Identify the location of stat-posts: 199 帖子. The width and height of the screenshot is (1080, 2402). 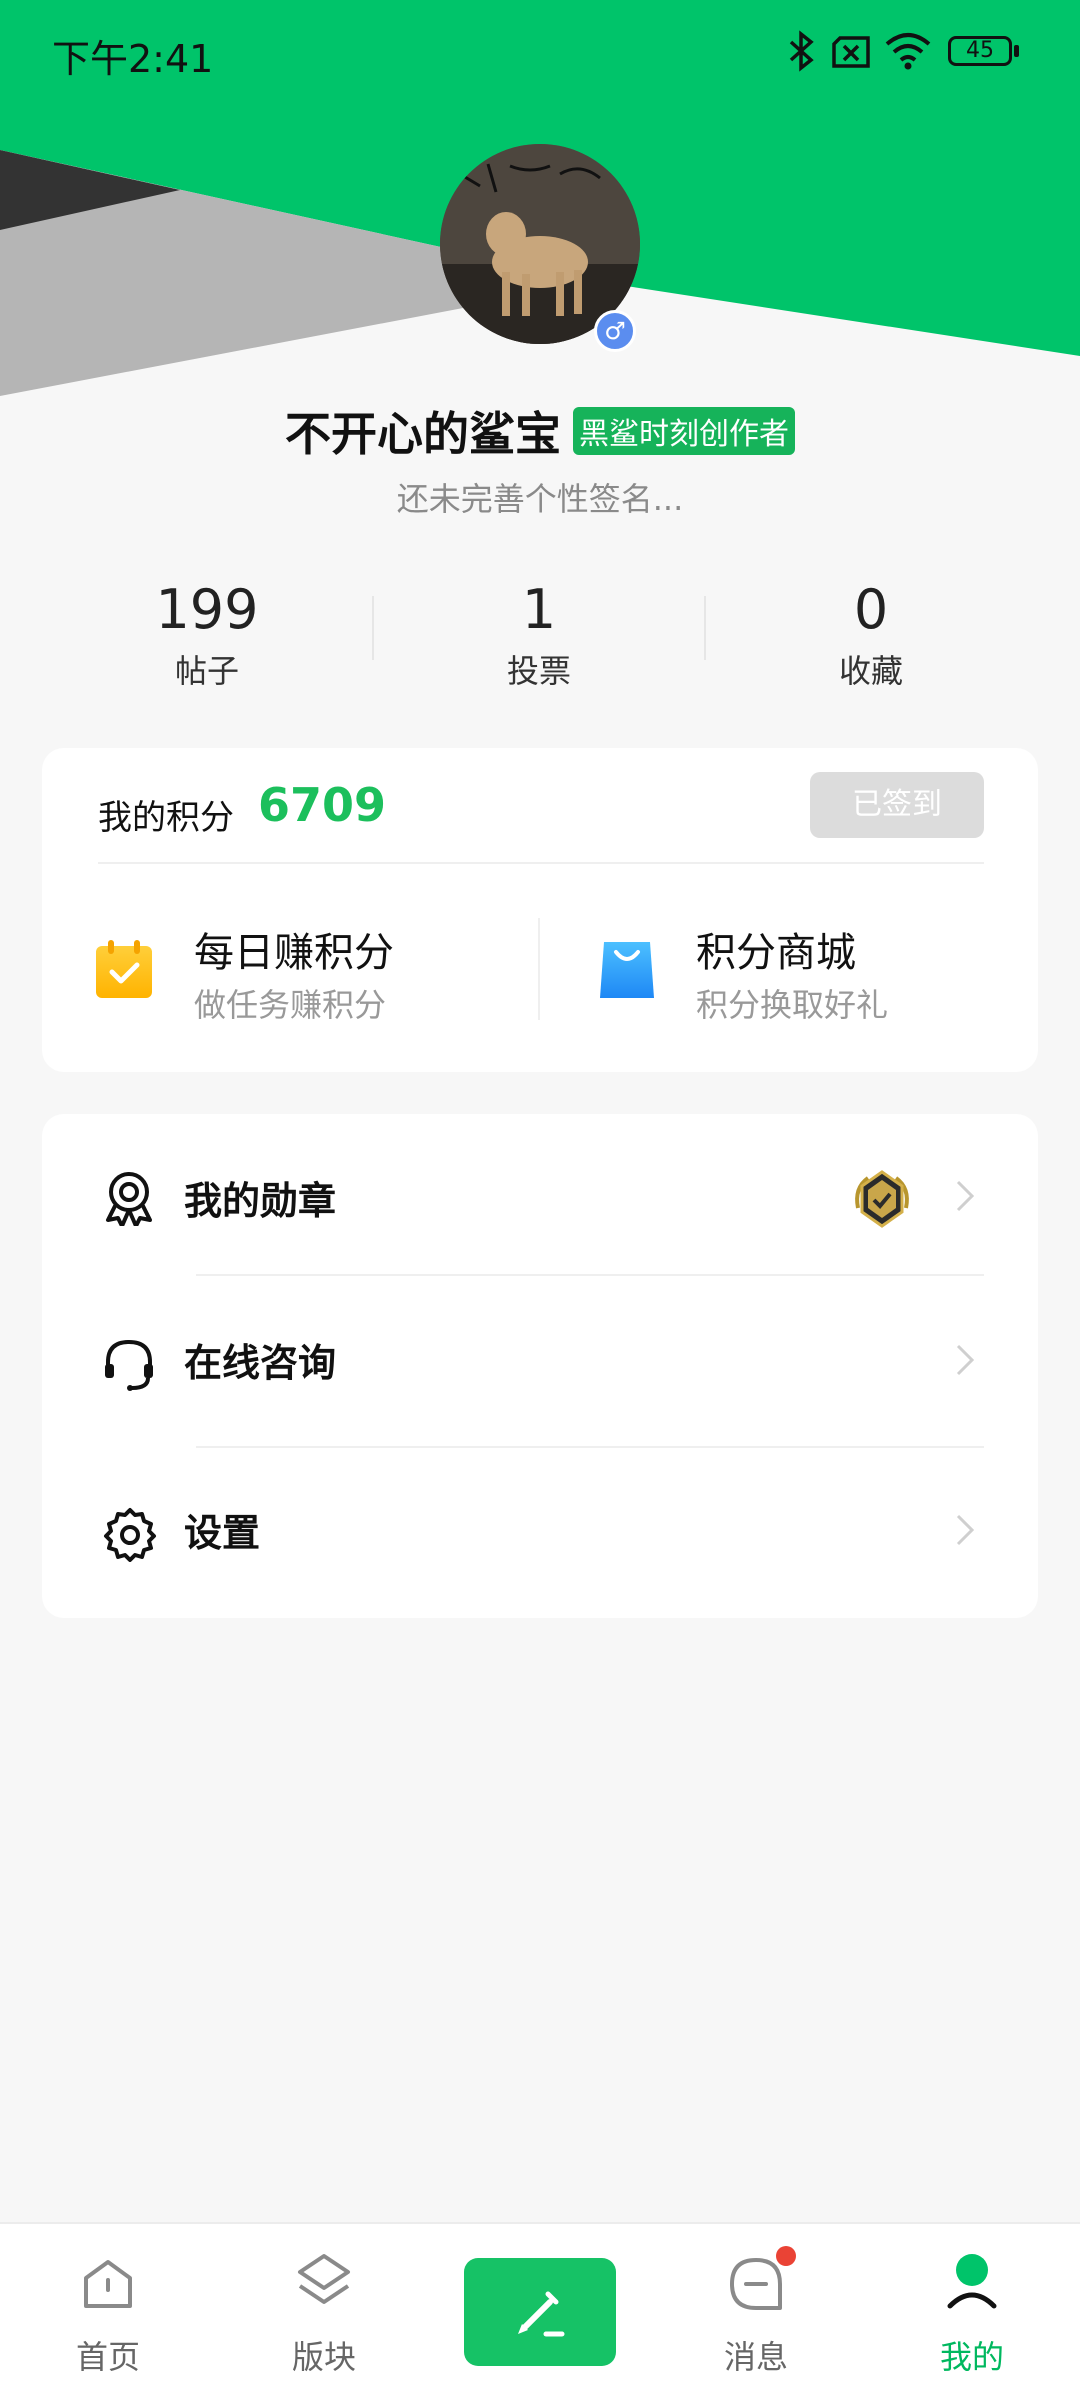
(207, 636).